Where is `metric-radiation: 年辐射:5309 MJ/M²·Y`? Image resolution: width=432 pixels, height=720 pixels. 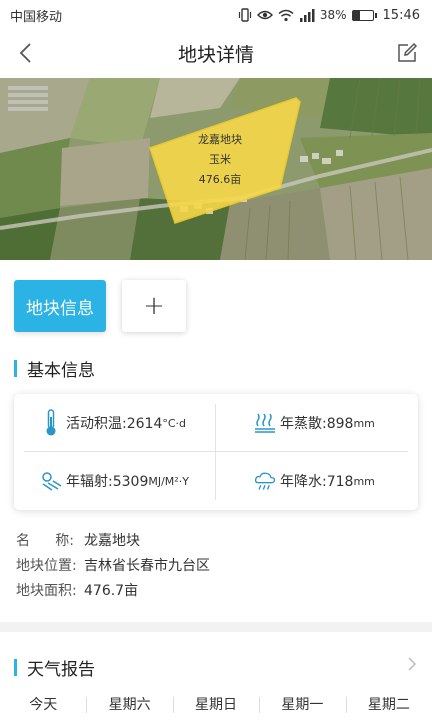 metric-radiation: 年辐射:5309 MJ/M²·Y is located at coordinates (114, 481).